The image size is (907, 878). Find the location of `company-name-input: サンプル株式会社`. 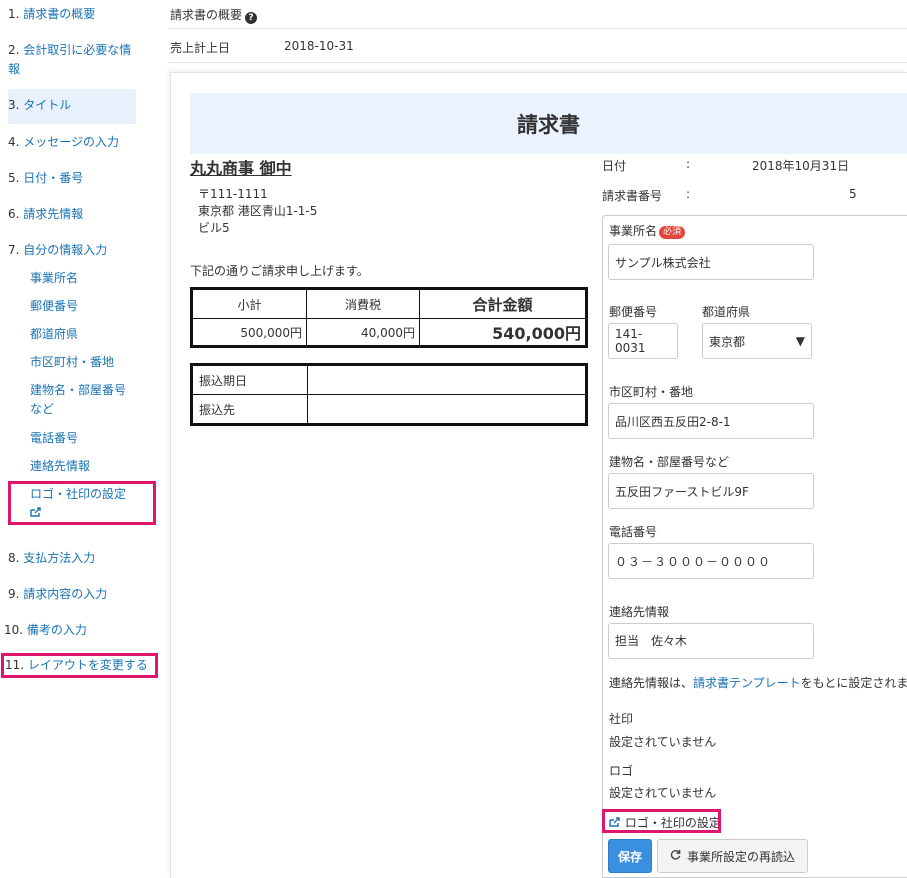

company-name-input: サンプル株式会社 is located at coordinates (711, 262).